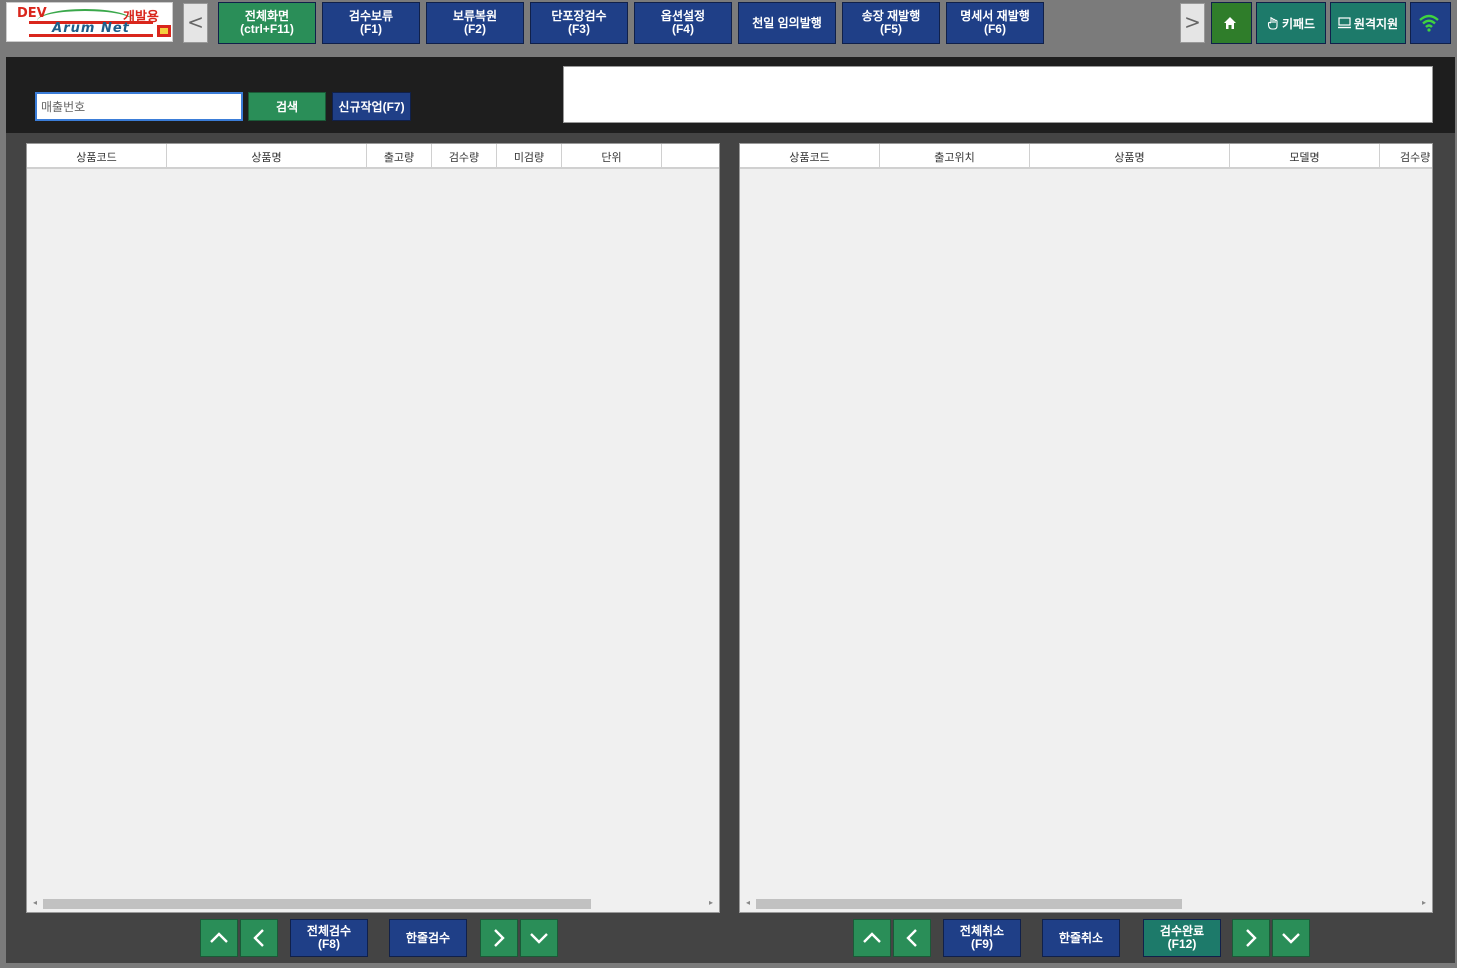 The height and width of the screenshot is (968, 1457). I want to click on column-header: 미검량, so click(529, 156).